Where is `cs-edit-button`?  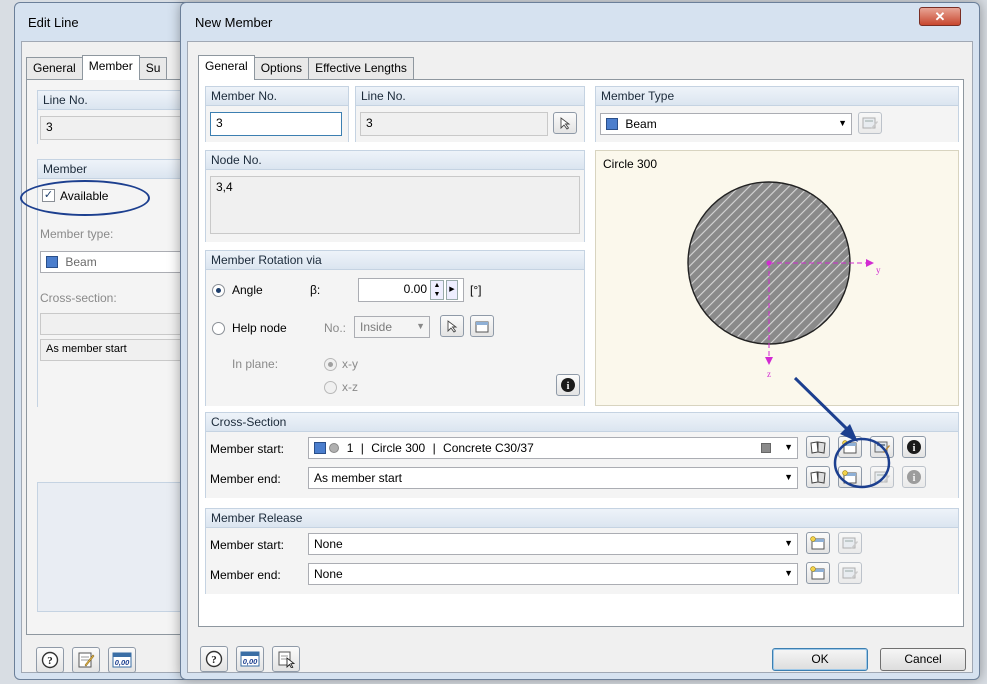
cs-edit-button is located at coordinates (882, 447).